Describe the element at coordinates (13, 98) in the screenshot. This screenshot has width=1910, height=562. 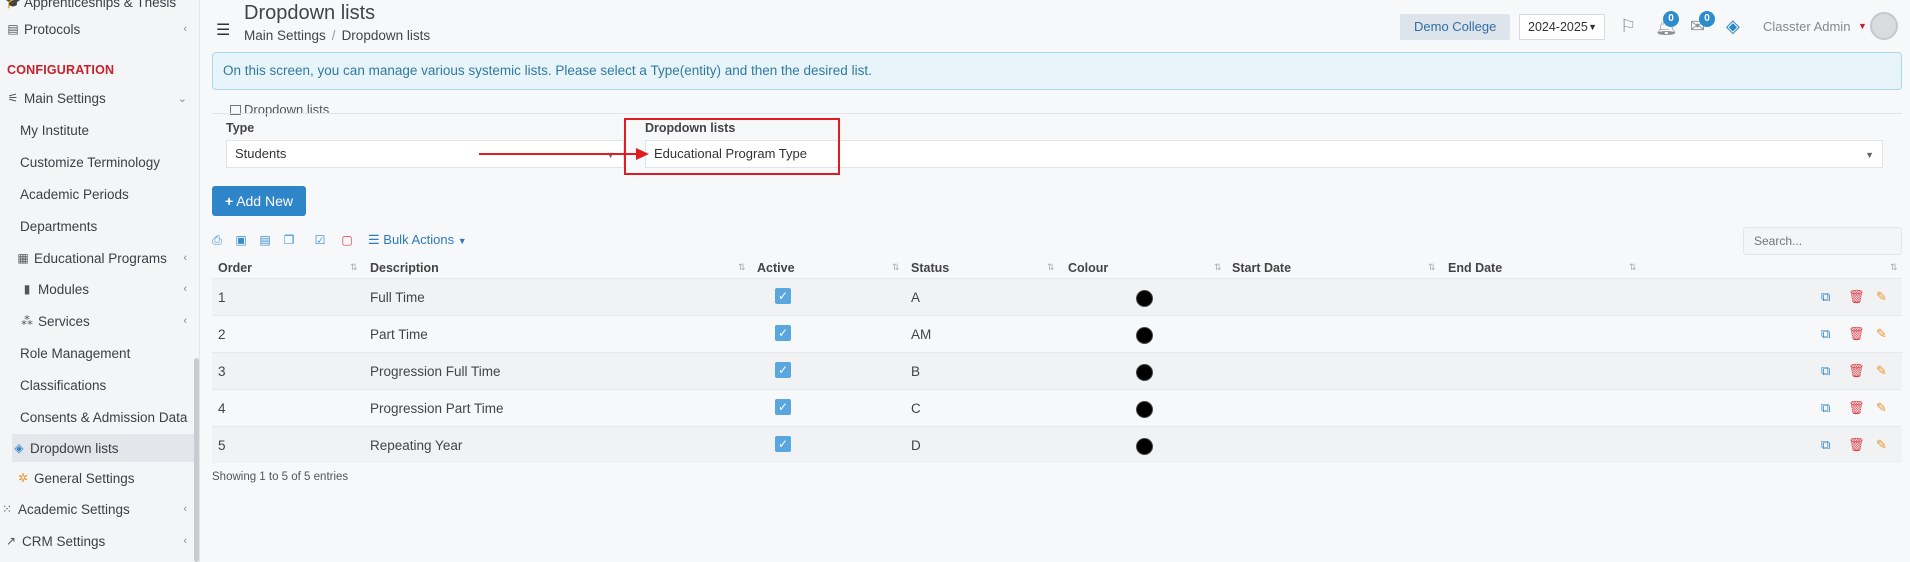
I see `sliders-icon: ⚟` at that location.